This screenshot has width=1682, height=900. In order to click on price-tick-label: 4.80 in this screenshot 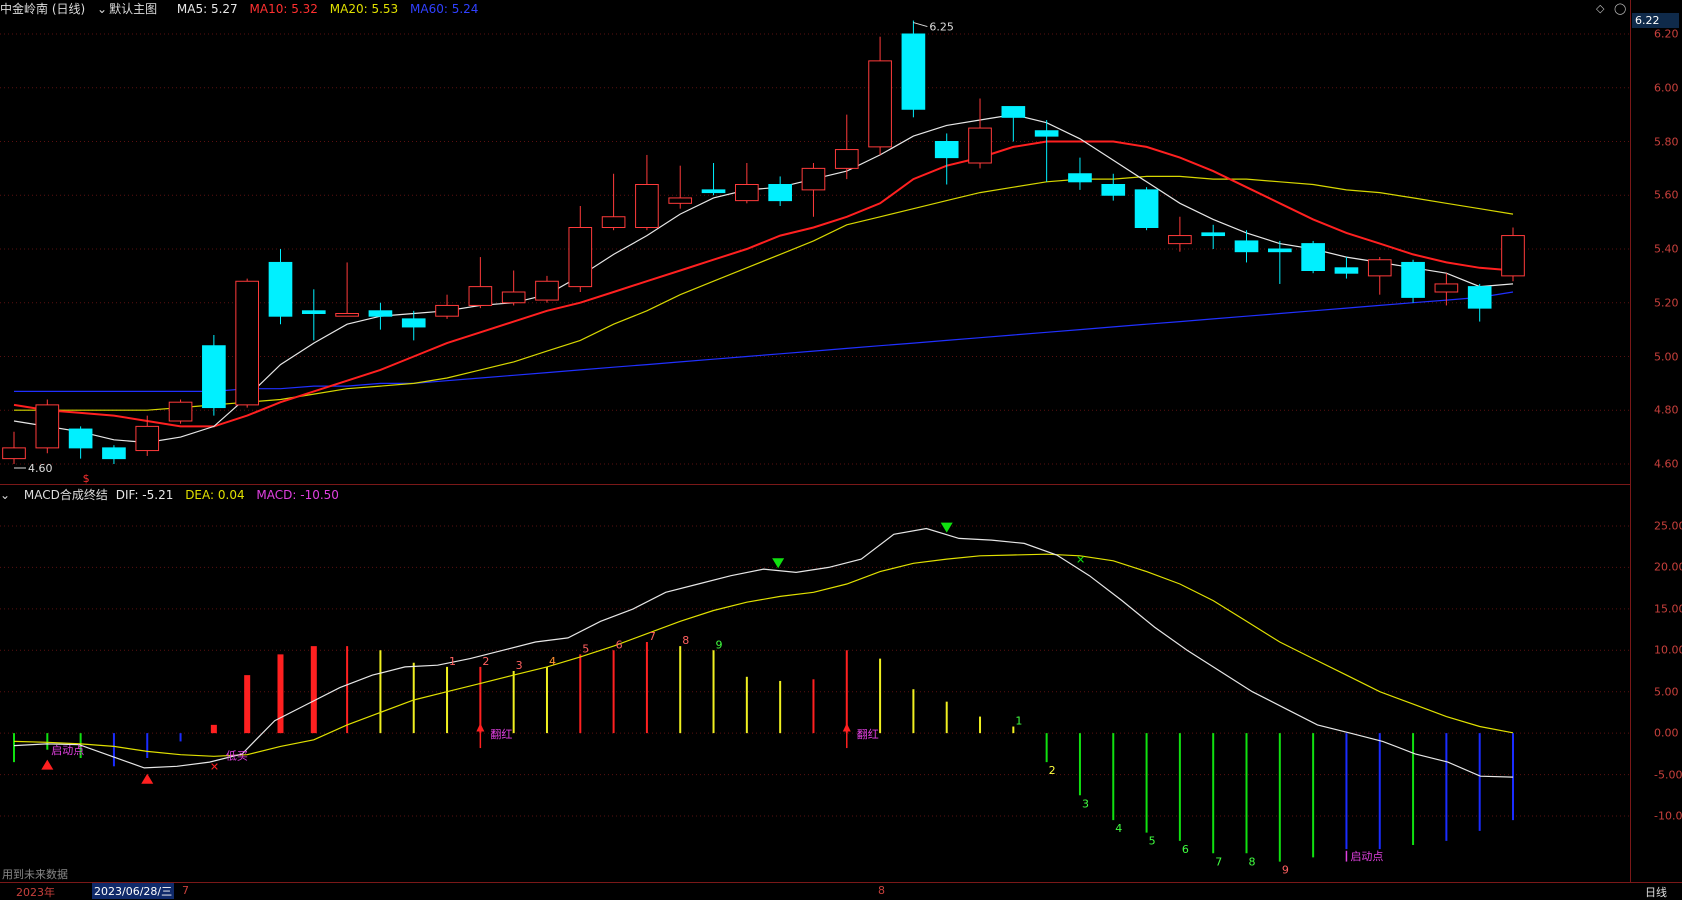, I will do `click(1666, 410)`.